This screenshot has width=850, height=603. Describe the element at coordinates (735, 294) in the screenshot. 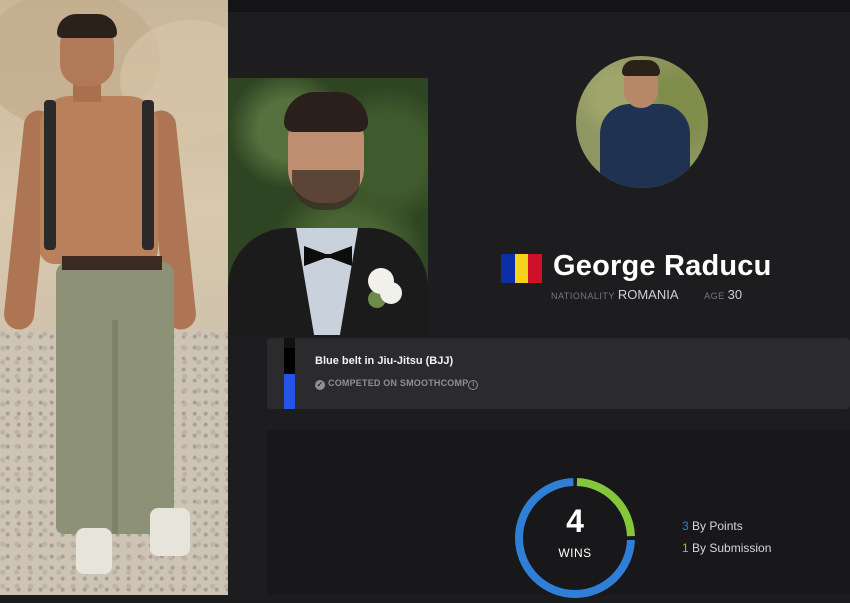

I see `age-value: 30` at that location.